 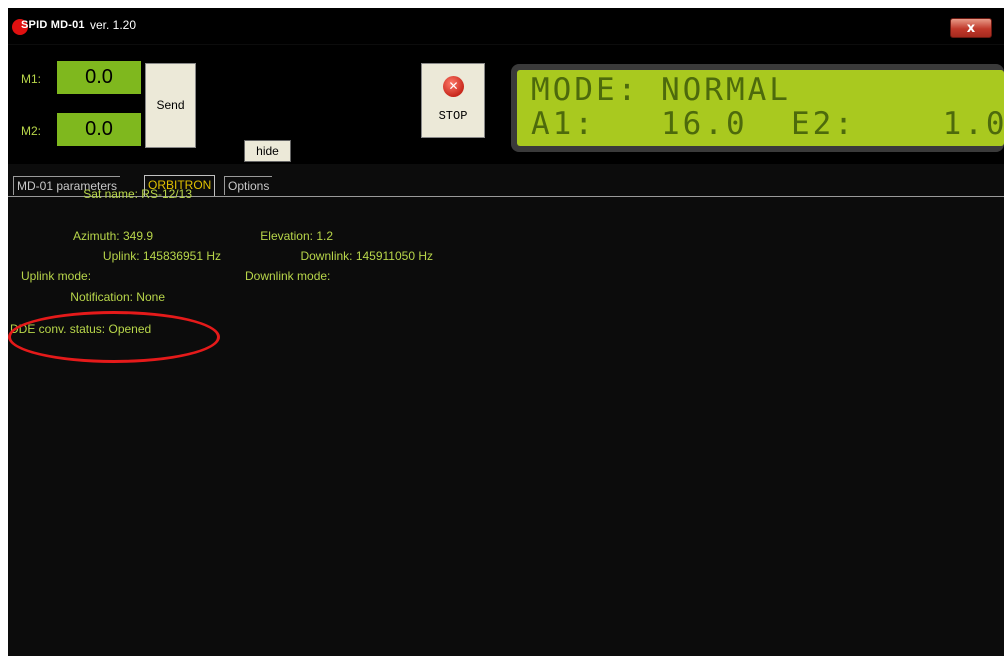 I want to click on stop-x-icon: ✕, so click(x=453, y=86).